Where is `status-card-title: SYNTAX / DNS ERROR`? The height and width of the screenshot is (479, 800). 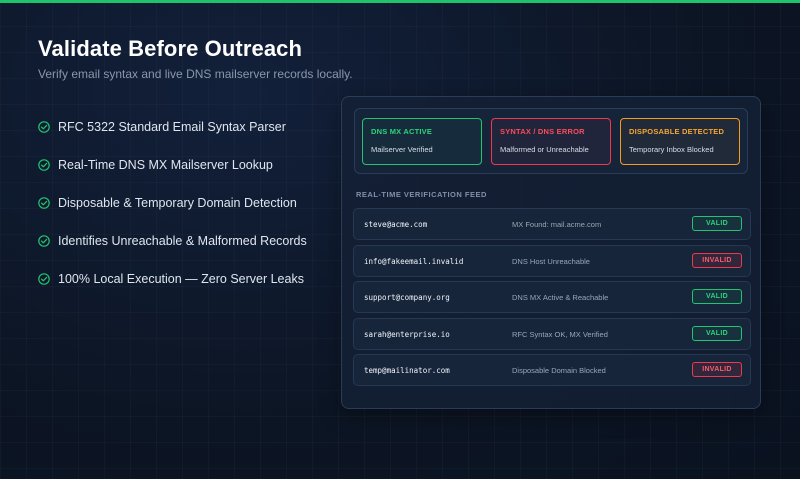
status-card-title: SYNTAX / DNS ERROR is located at coordinates (542, 131).